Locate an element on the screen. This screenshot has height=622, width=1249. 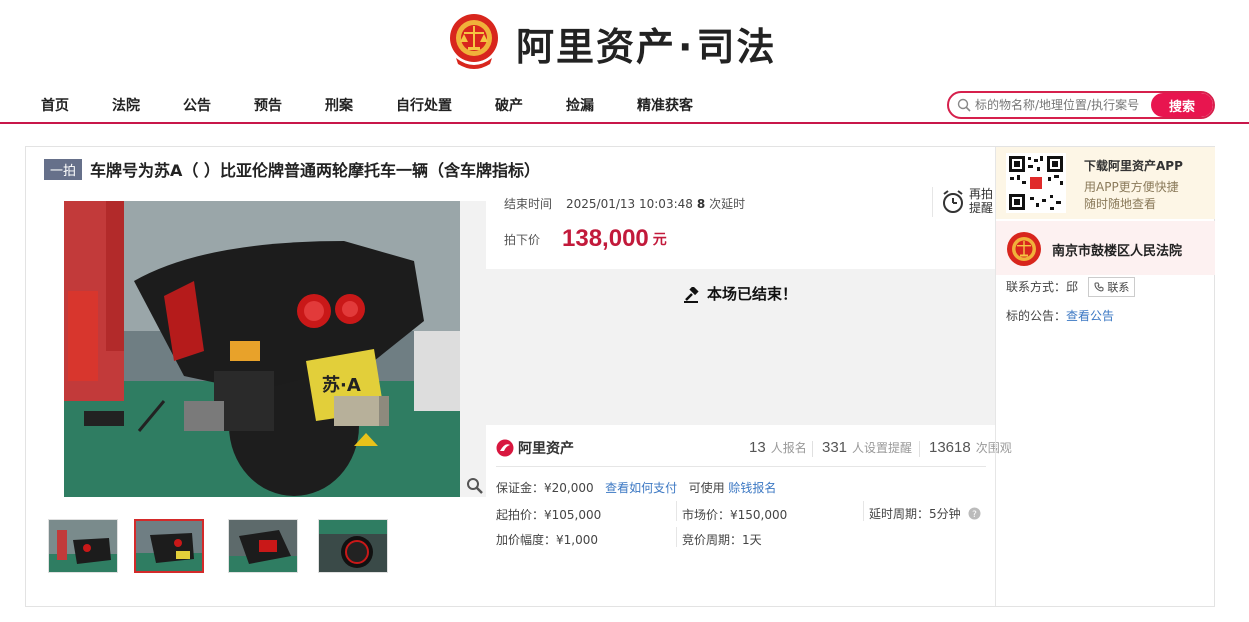
reminder-count-value: 331 is located at coordinates (835, 447).